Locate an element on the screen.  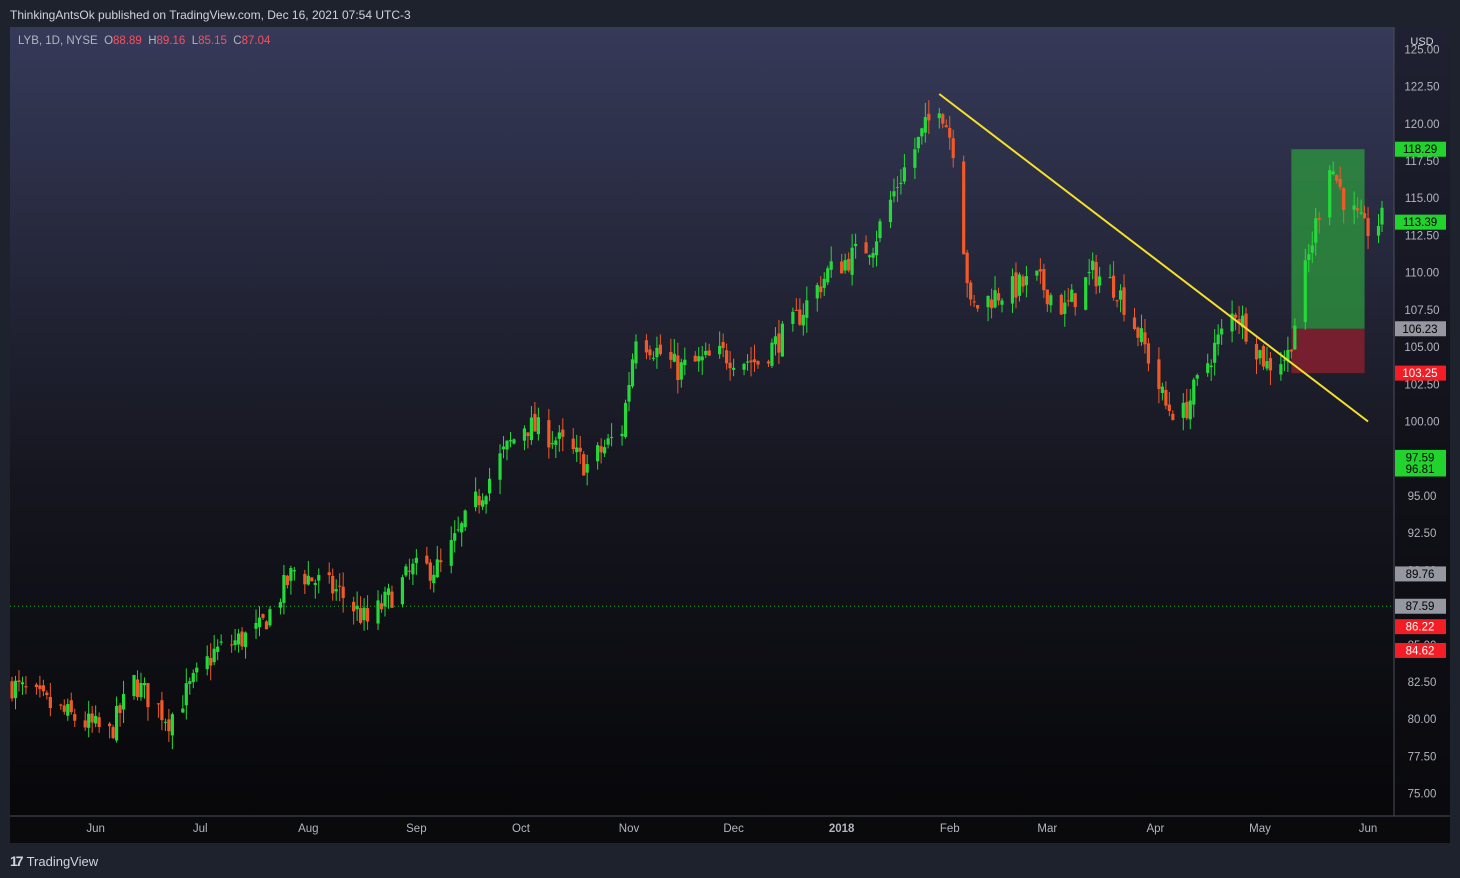
target-zone is located at coordinates (1328, 239).